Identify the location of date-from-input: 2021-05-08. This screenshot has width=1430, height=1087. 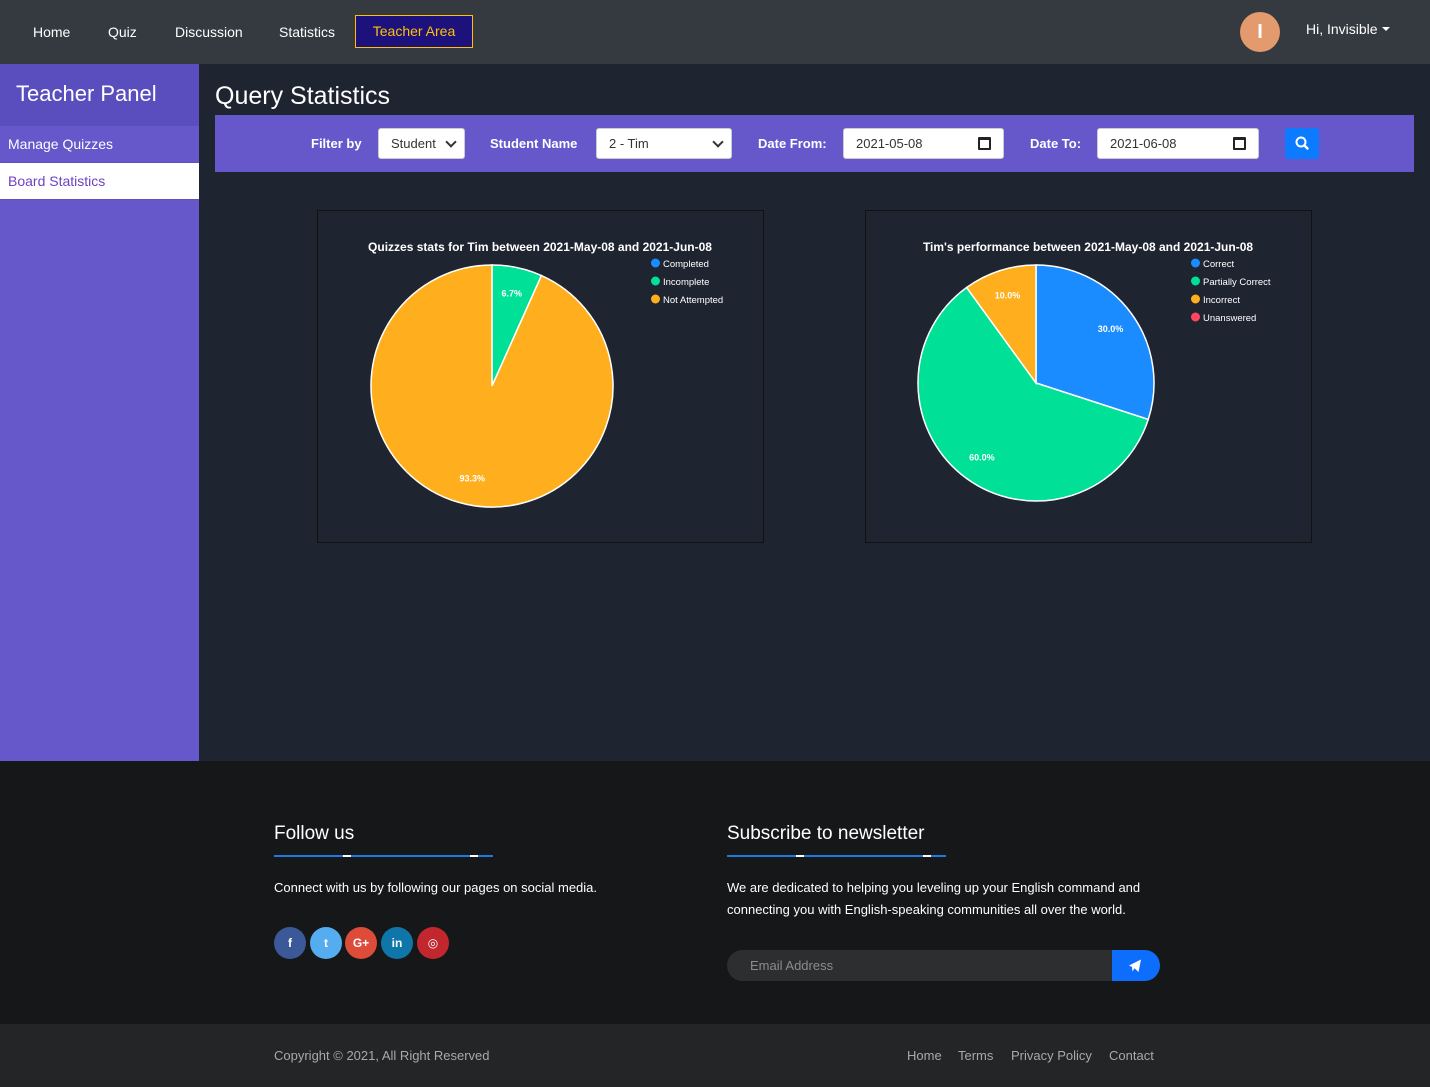
(923, 143).